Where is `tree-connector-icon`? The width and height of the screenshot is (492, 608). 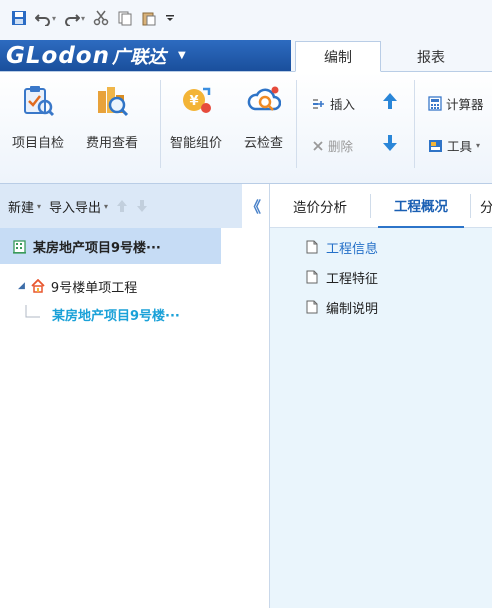
tree-connector-icon is located at coordinates (32, 311).